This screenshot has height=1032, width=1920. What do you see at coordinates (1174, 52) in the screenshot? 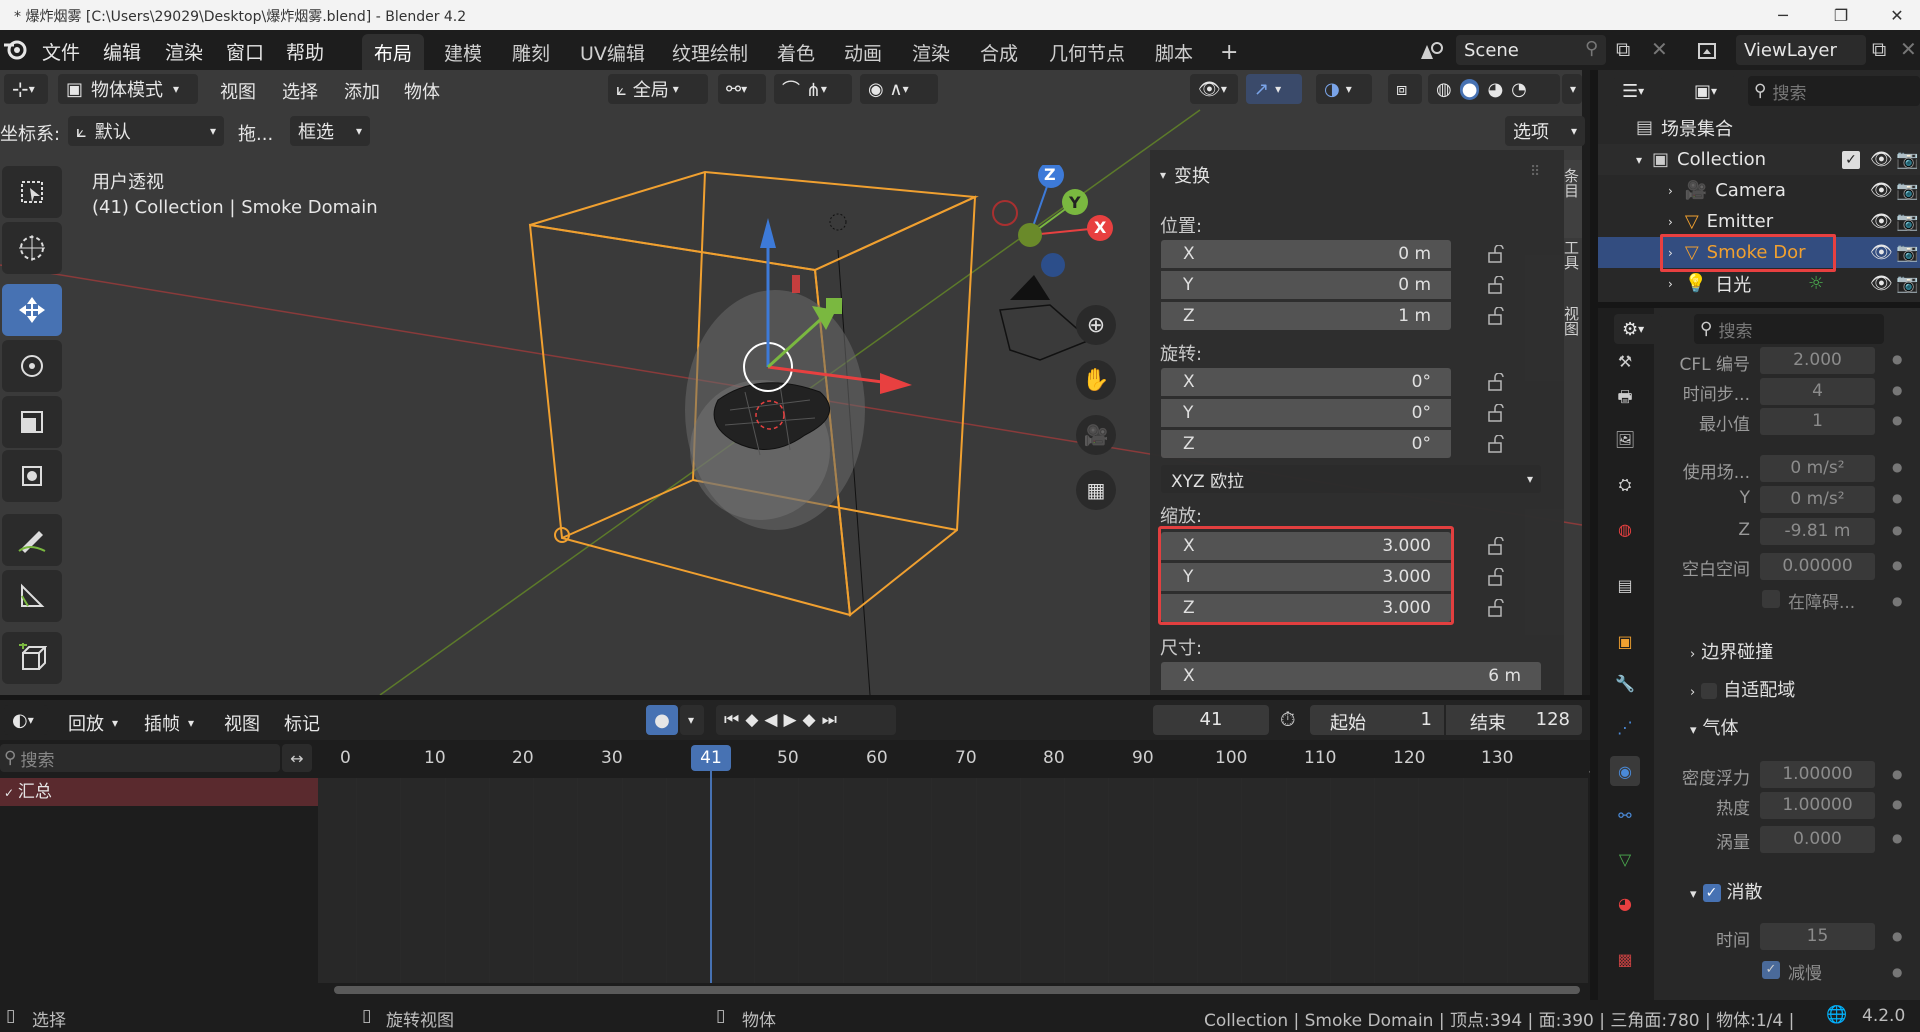
I see `tab-scripting: 脚本` at bounding box center [1174, 52].